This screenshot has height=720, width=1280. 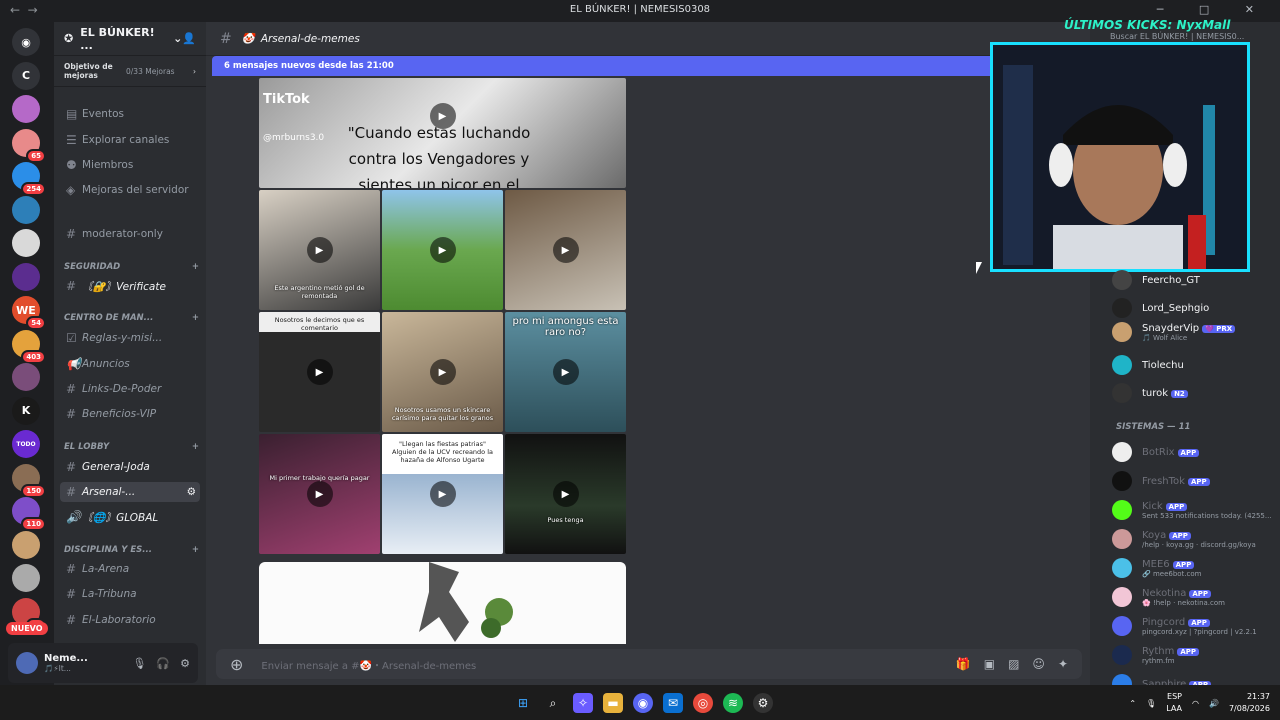 I want to click on bot-member-item: BotRix APP, so click(x=1194, y=452).